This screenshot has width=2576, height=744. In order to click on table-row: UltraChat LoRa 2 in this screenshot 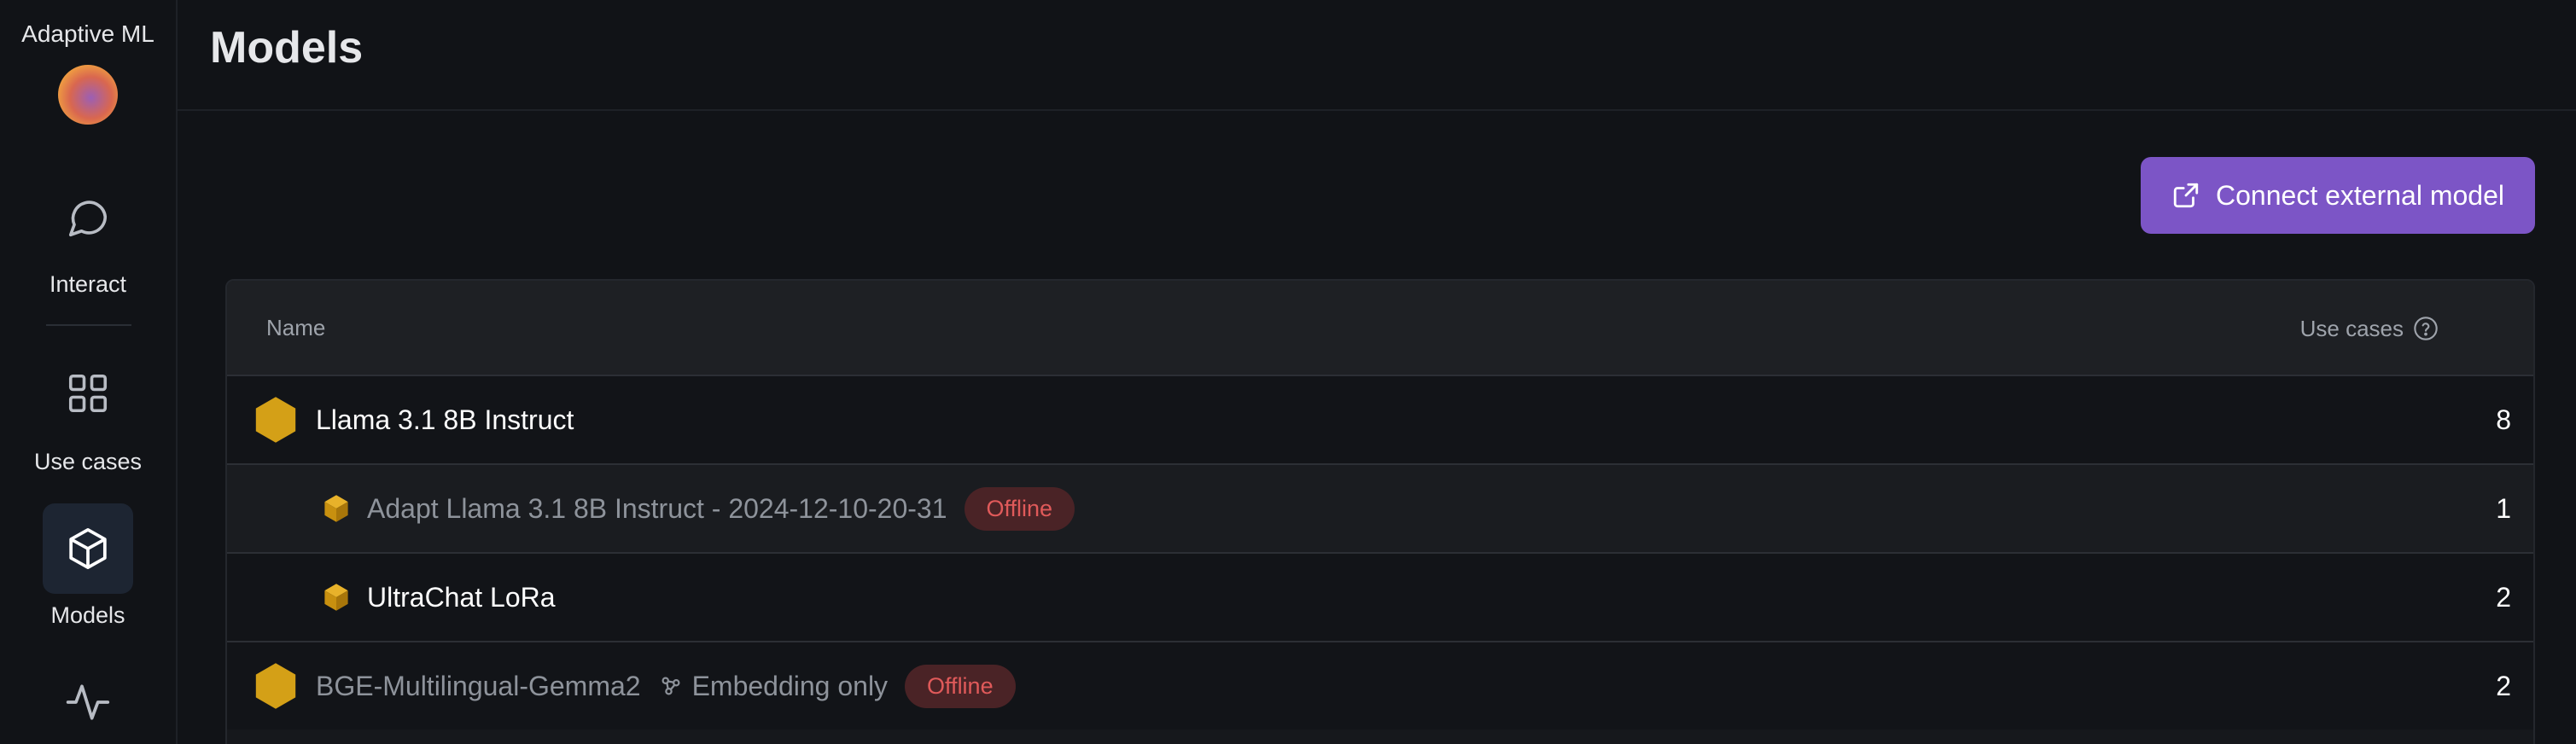, I will do `click(1380, 596)`.